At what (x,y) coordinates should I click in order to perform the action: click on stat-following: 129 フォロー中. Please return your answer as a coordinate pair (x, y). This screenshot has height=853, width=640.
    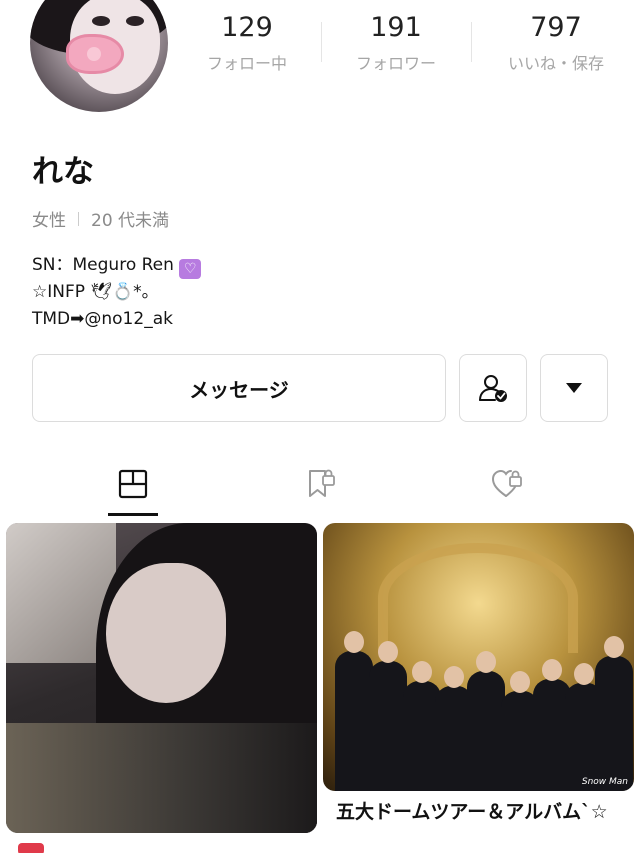
    Looking at the image, I should click on (247, 42).